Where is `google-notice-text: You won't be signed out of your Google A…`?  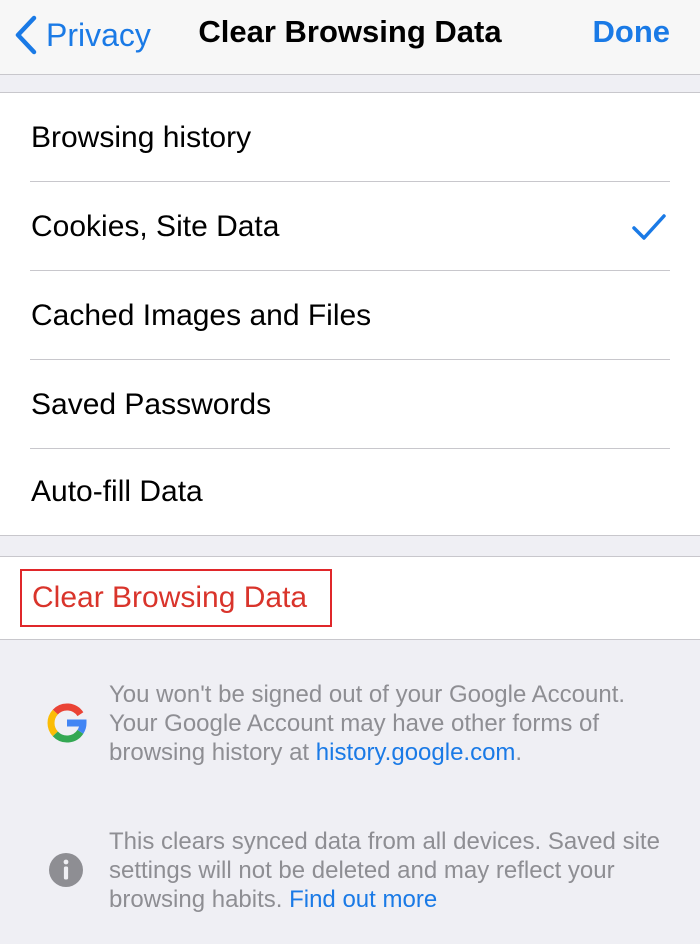 google-notice-text: You won't be signed out of your Google A… is located at coordinates (389, 723).